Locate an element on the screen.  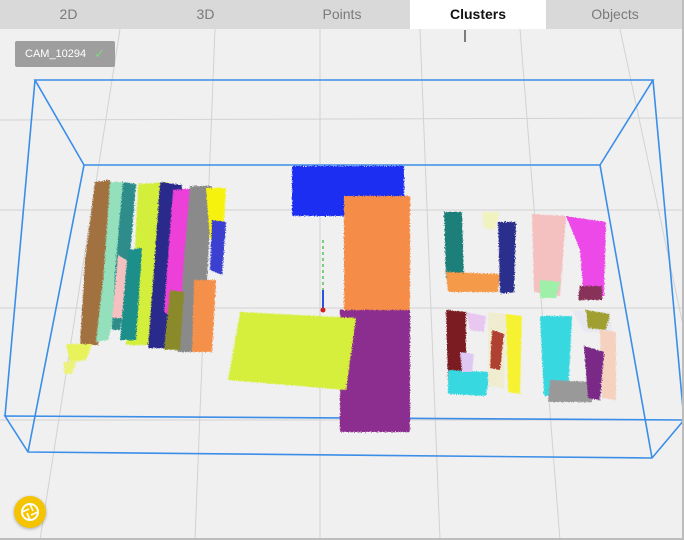
tab-objects: Objects is located at coordinates (615, 14).